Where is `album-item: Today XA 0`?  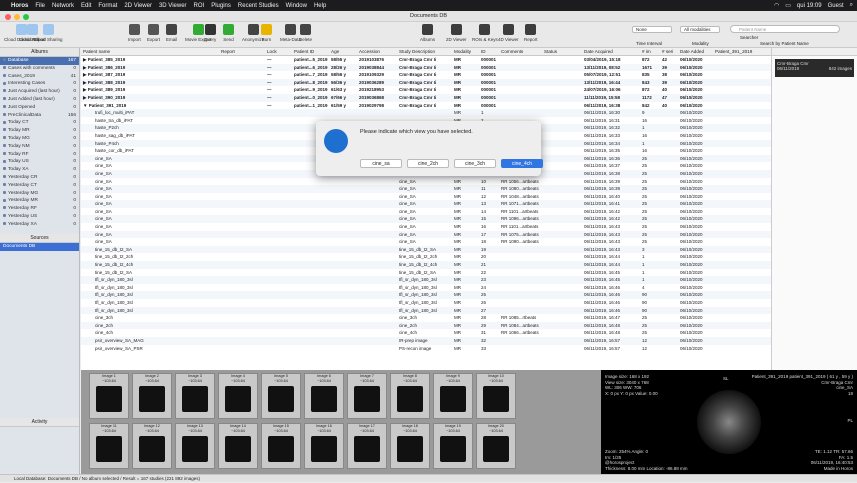 album-item: Today XA 0 is located at coordinates (39, 170).